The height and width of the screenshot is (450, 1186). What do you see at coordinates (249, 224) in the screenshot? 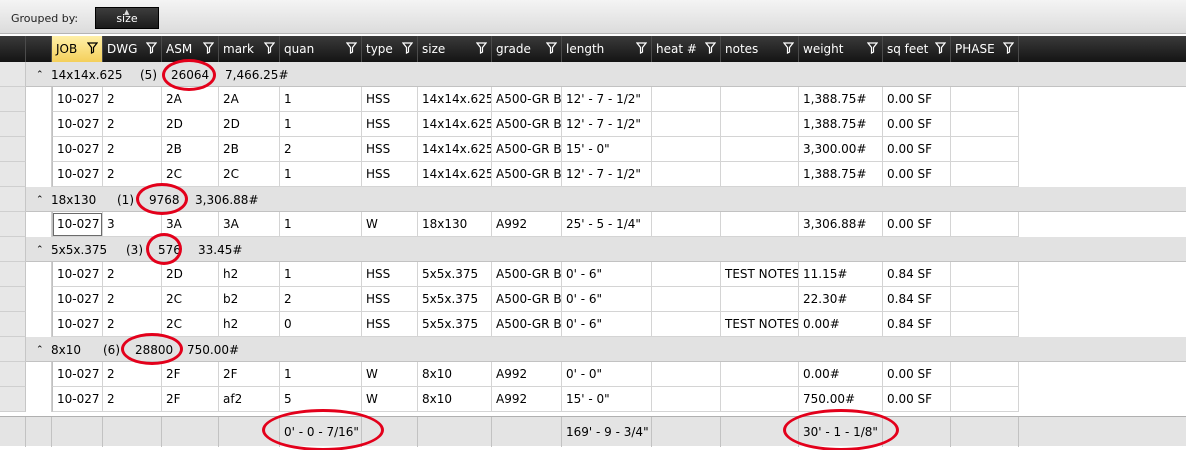
I see `cell-mark: 3A` at bounding box center [249, 224].